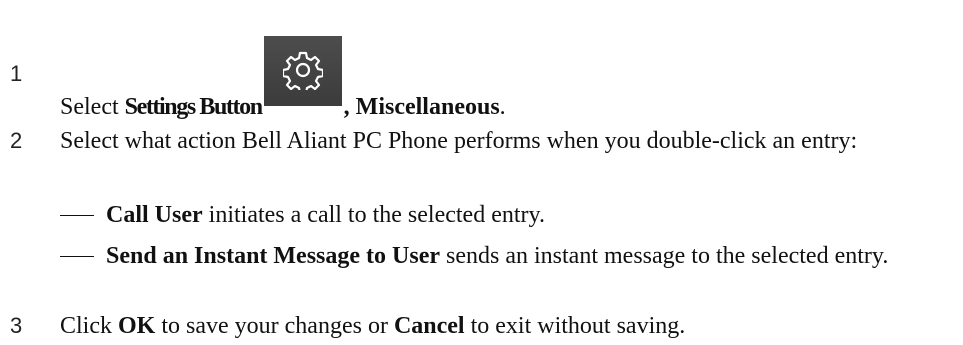 The image size is (963, 345). I want to click on step-number: 2, so click(16, 140).